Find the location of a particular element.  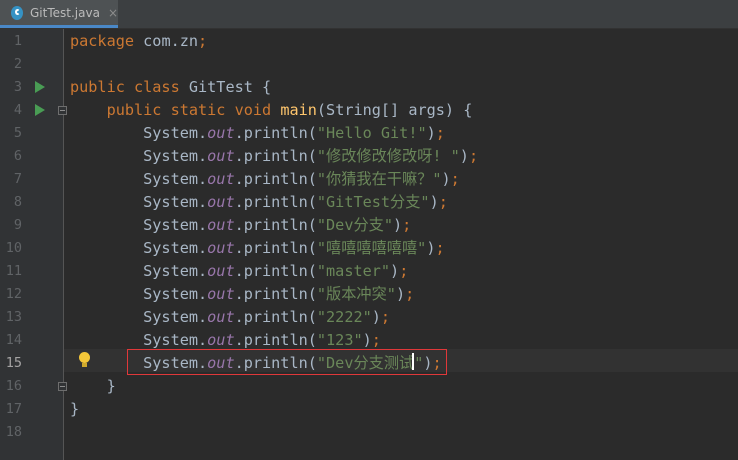

line-number: 6 is located at coordinates (17, 156).